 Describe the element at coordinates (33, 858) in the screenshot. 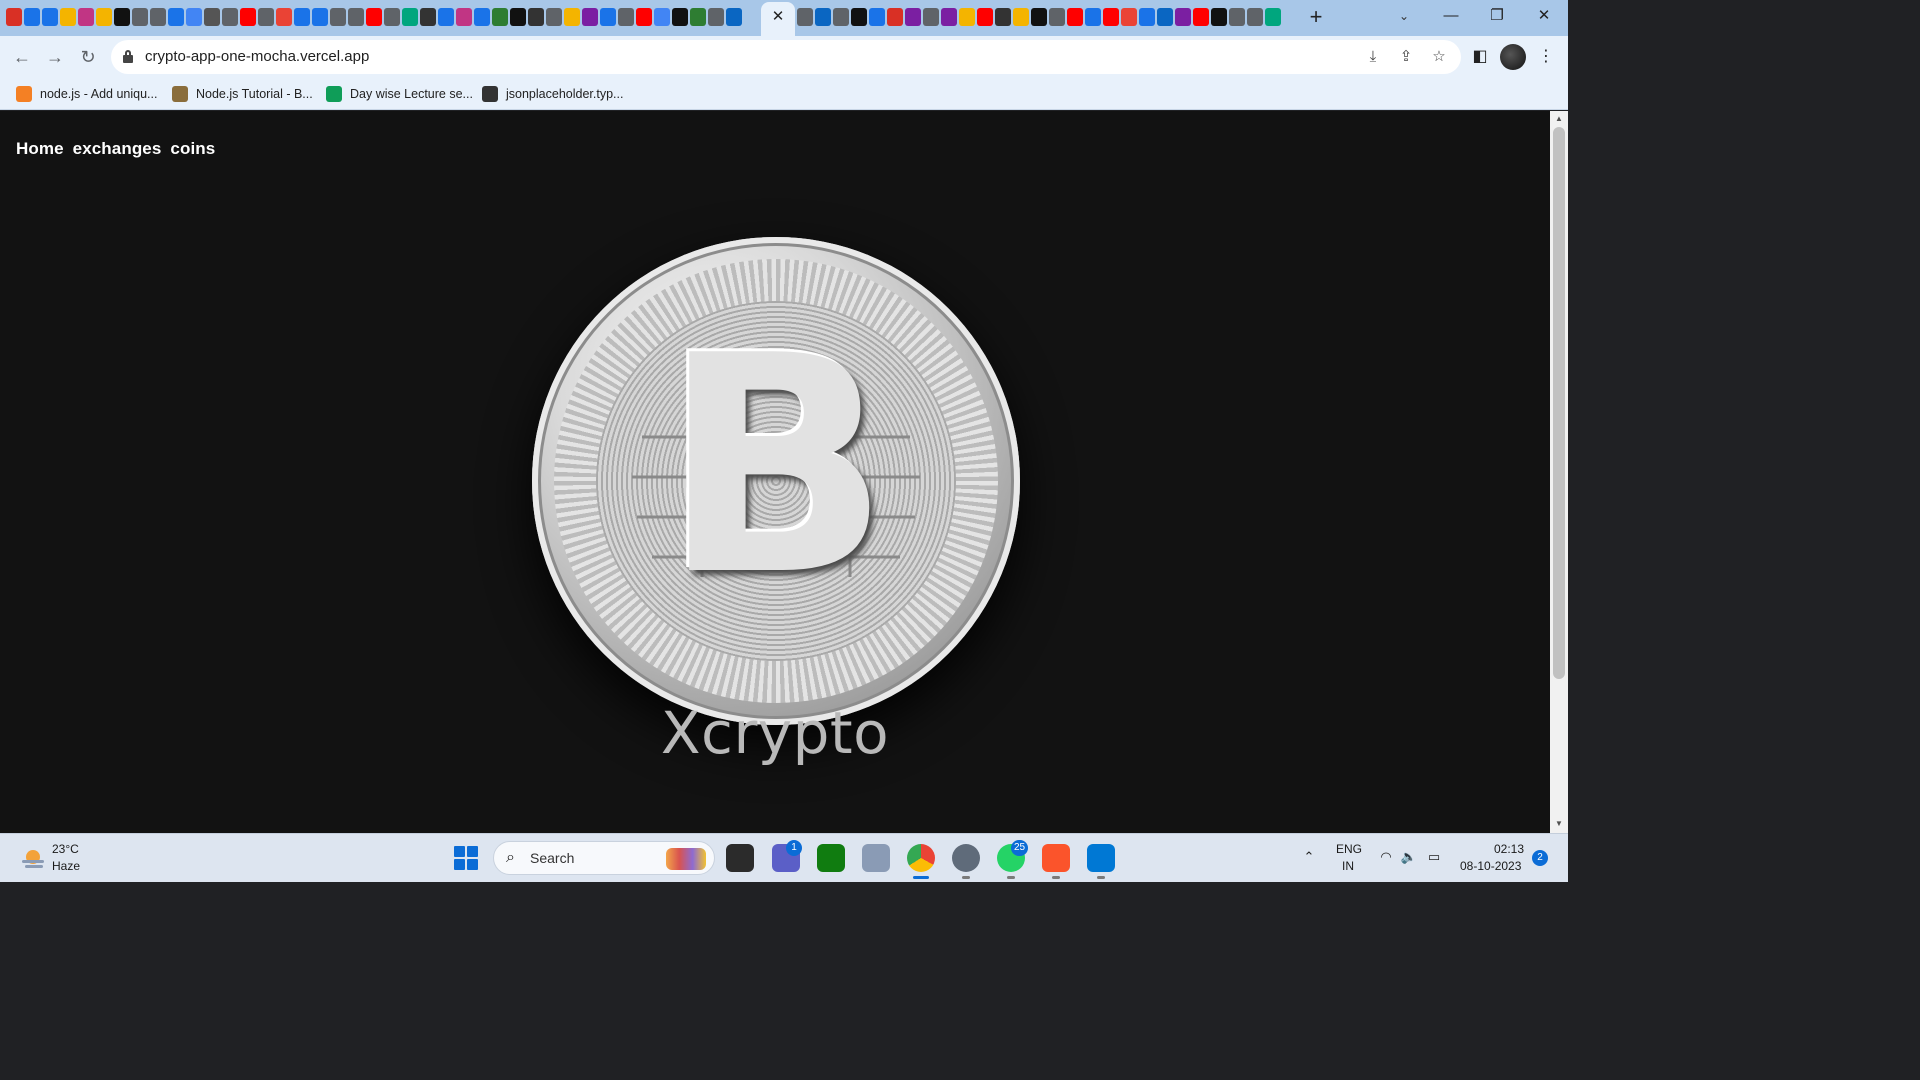

I see `weather-haze-icon` at that location.